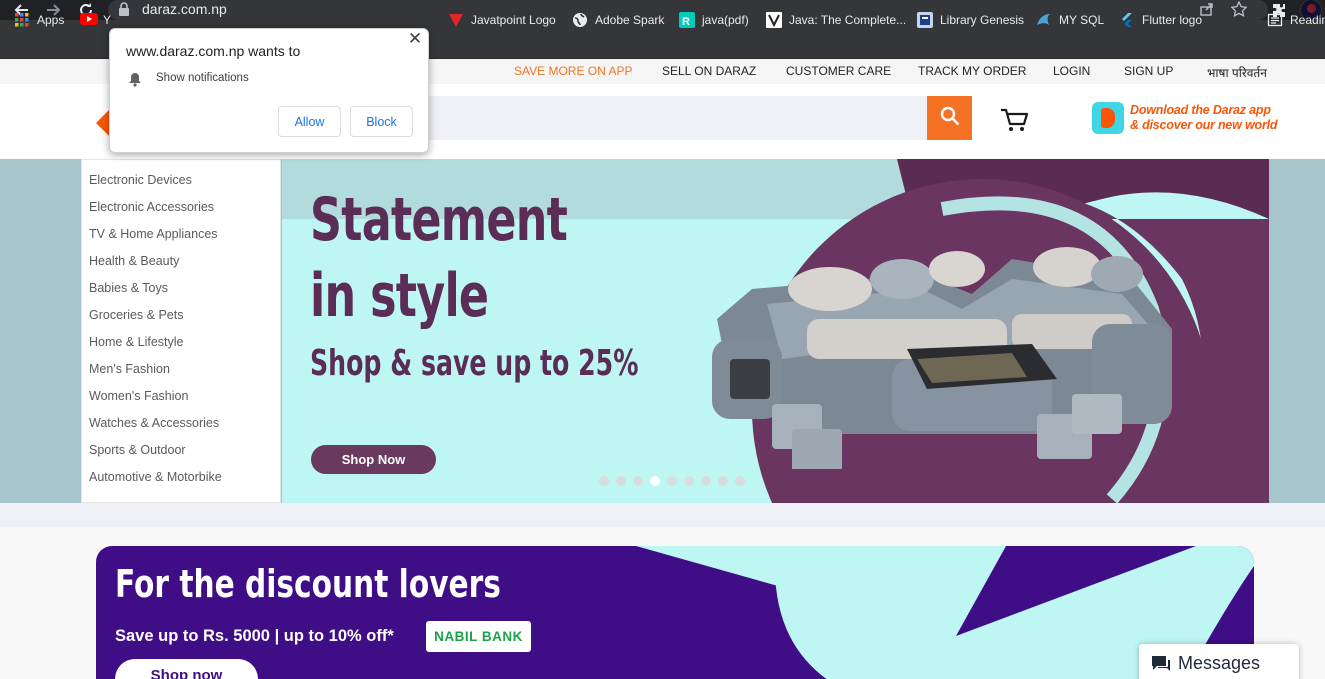 This screenshot has height=679, width=1325. Describe the element at coordinates (1200, 110) in the screenshot. I see `app-promo-line1: Download the Daraz app` at that location.